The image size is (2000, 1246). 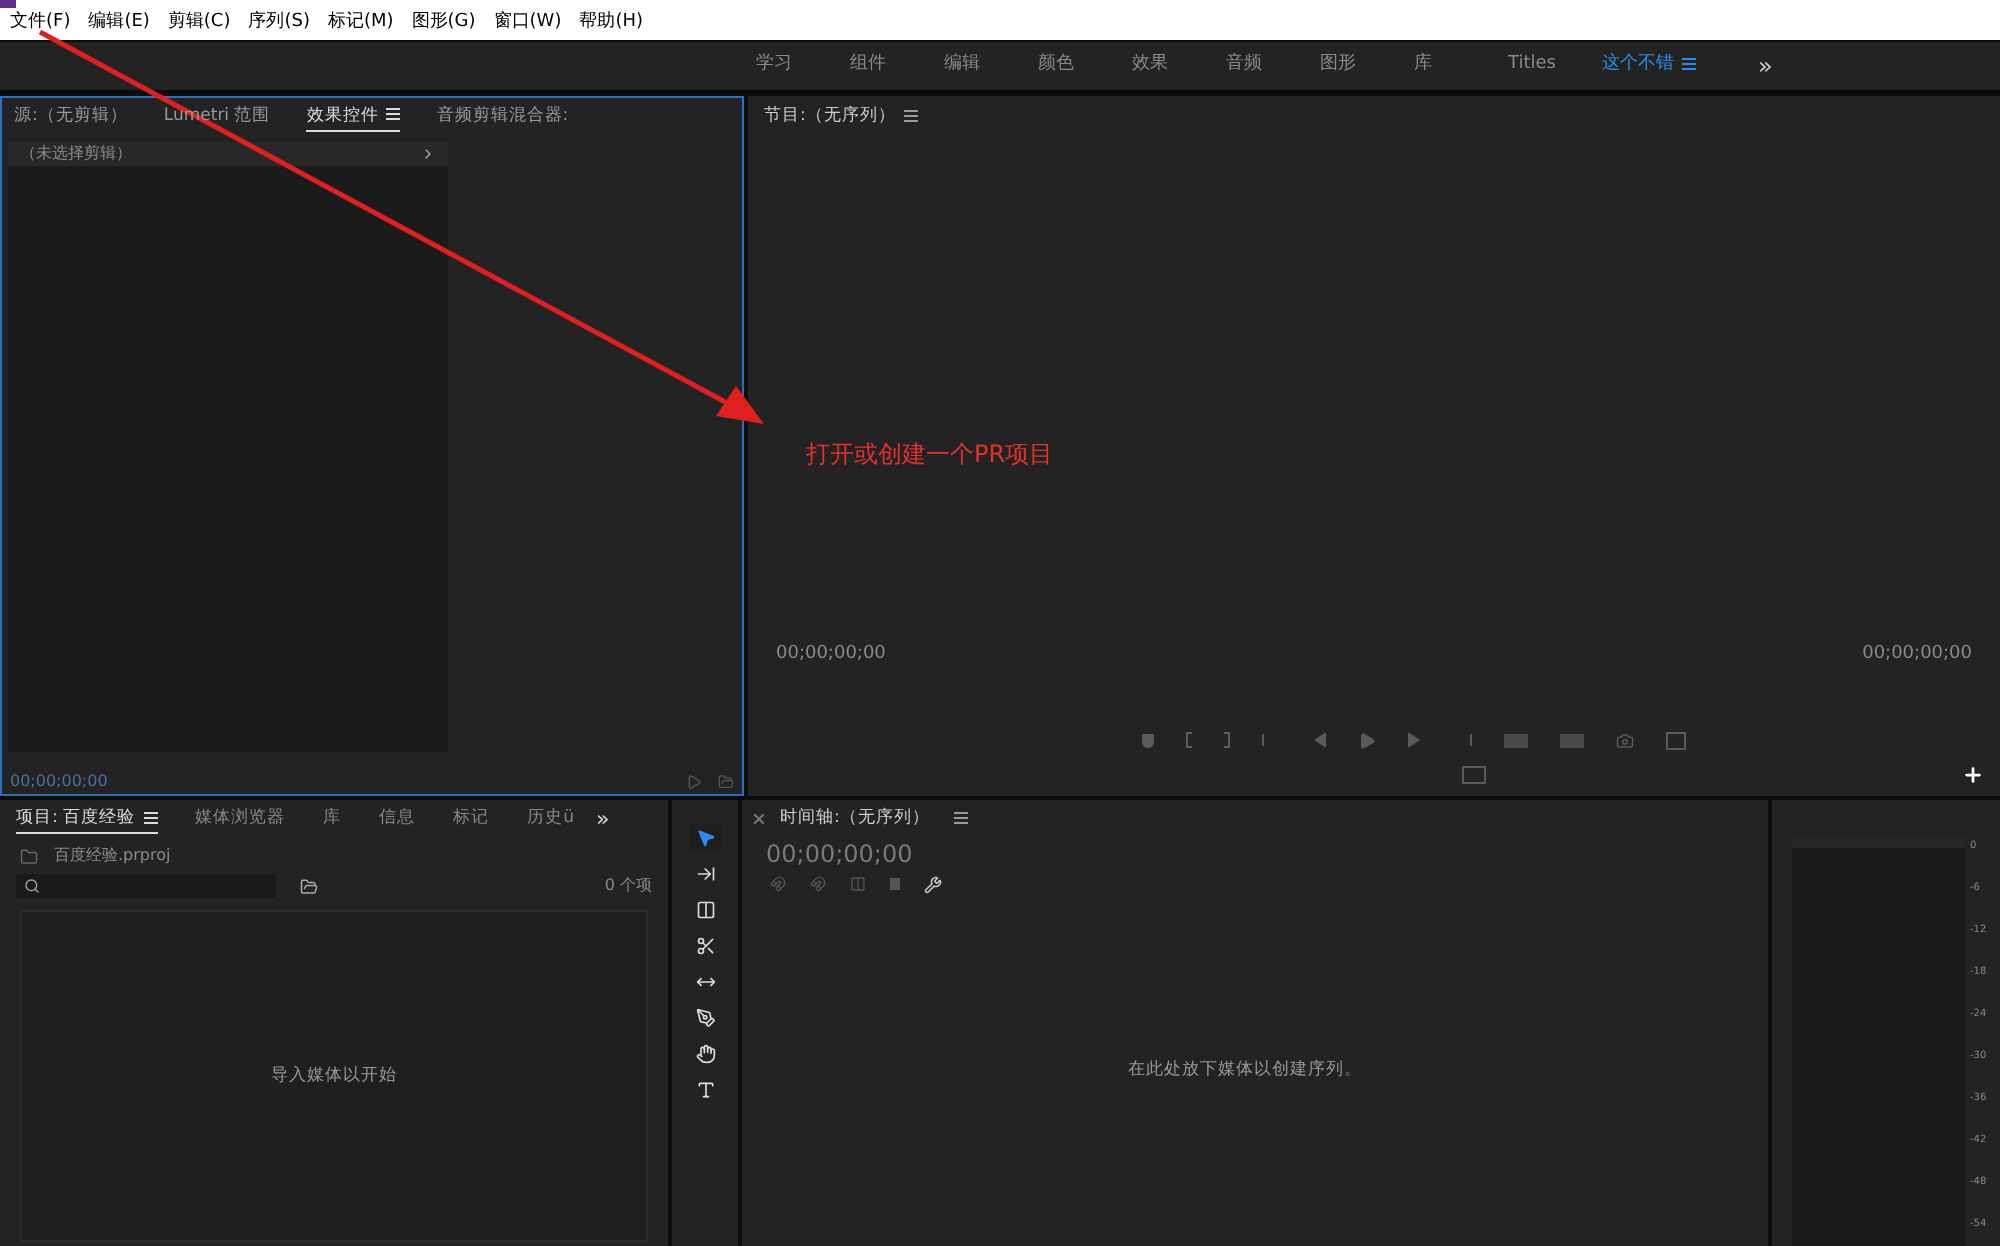 I want to click on panel-tab: 历史ü, so click(x=550, y=820).